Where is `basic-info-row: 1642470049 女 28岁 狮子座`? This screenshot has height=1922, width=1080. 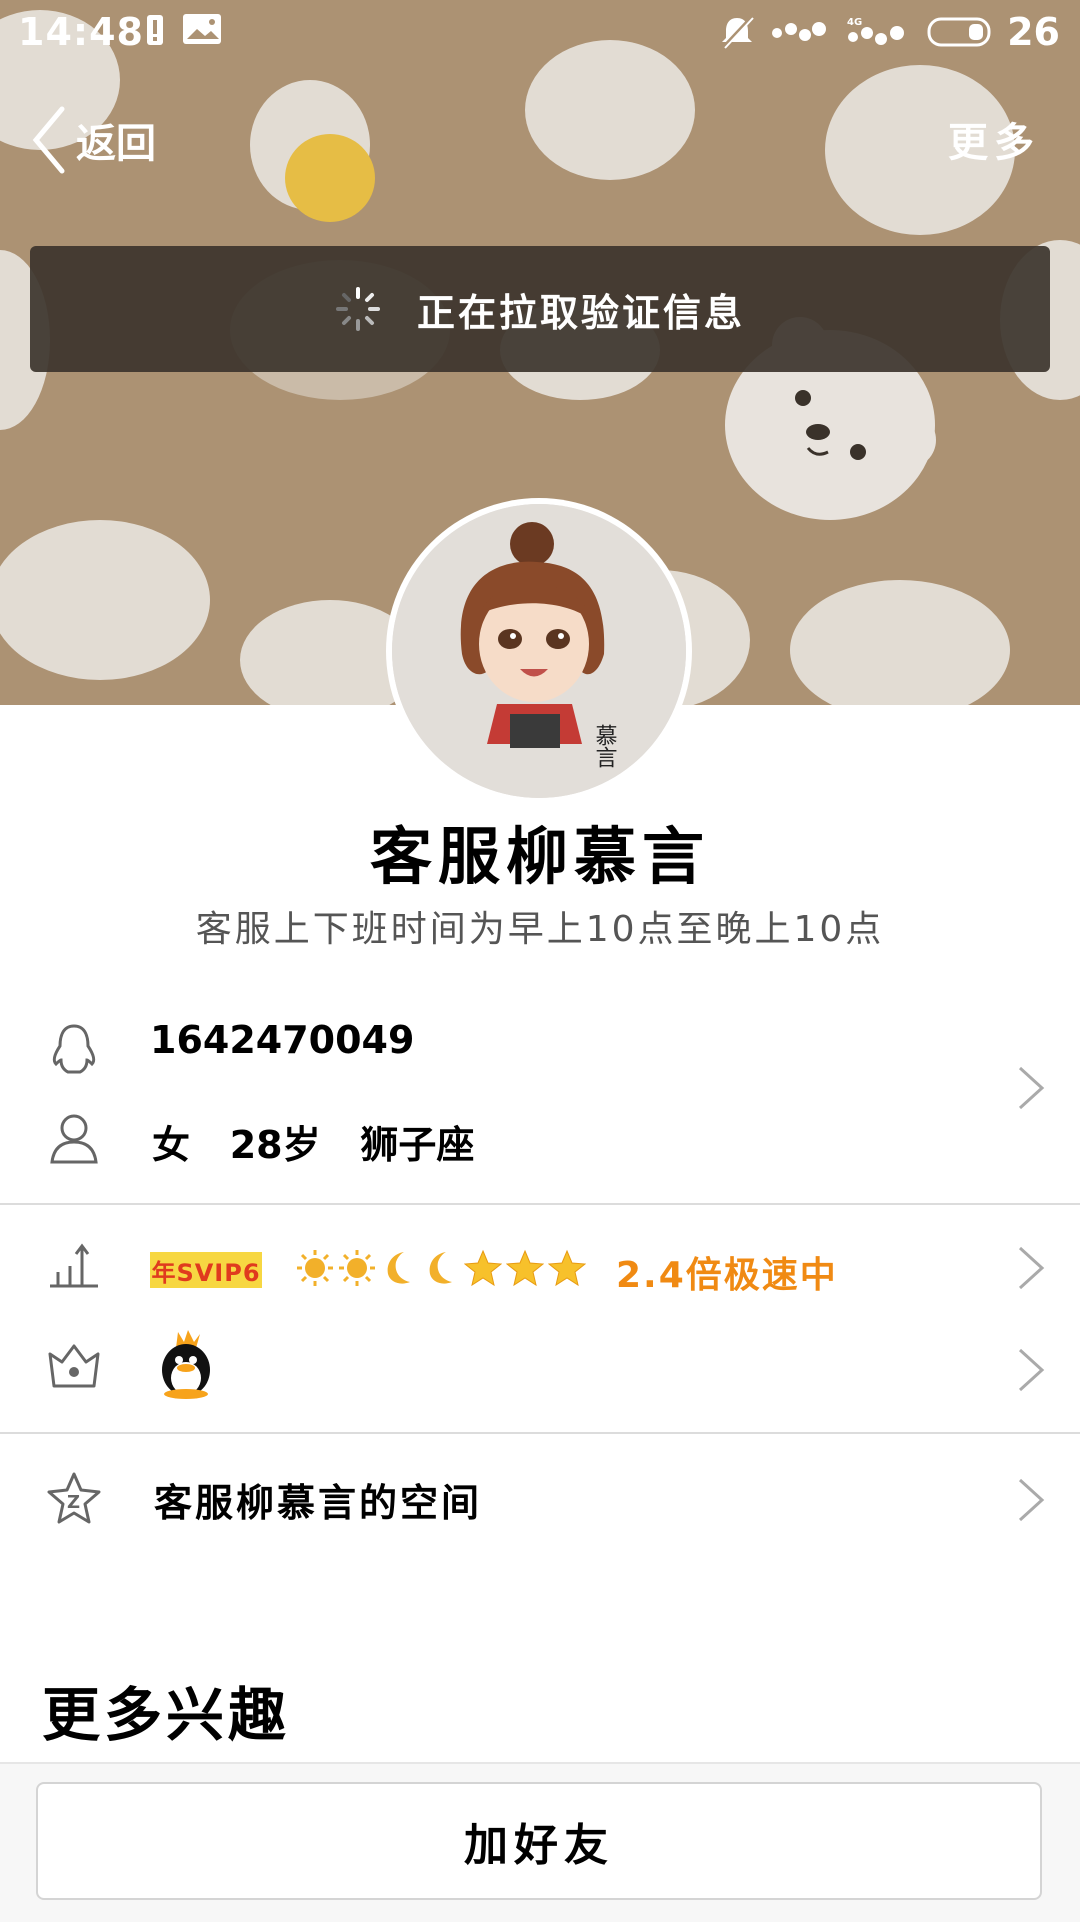
basic-info-row: 1642470049 女 28岁 狮子座 is located at coordinates (540, 1100).